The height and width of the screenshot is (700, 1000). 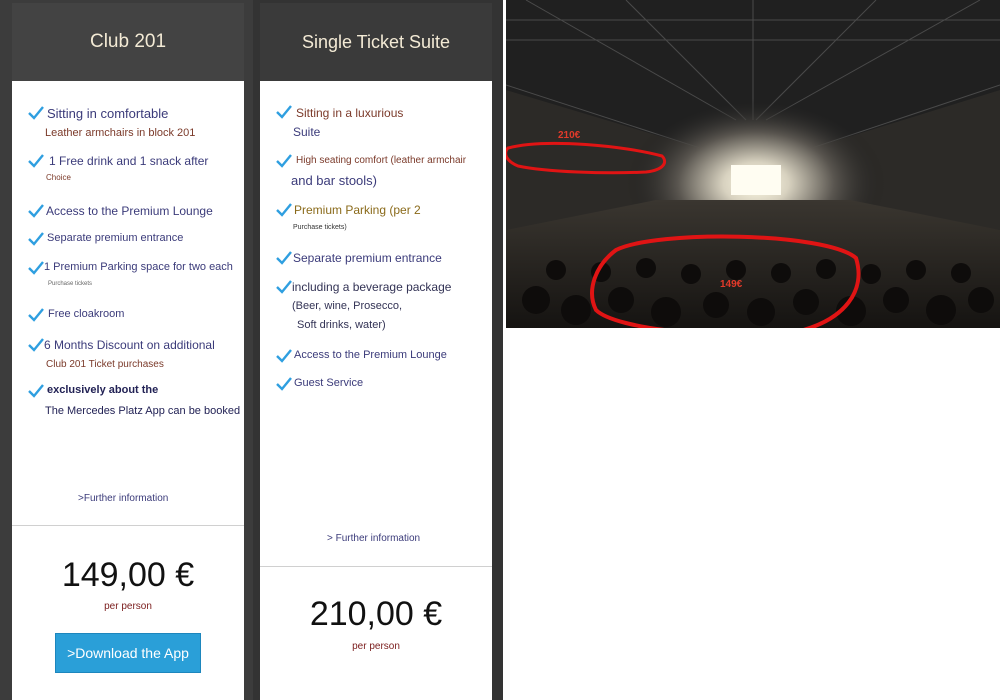 What do you see at coordinates (373, 538) in the screenshot?
I see `further-info-link: > Further information` at bounding box center [373, 538].